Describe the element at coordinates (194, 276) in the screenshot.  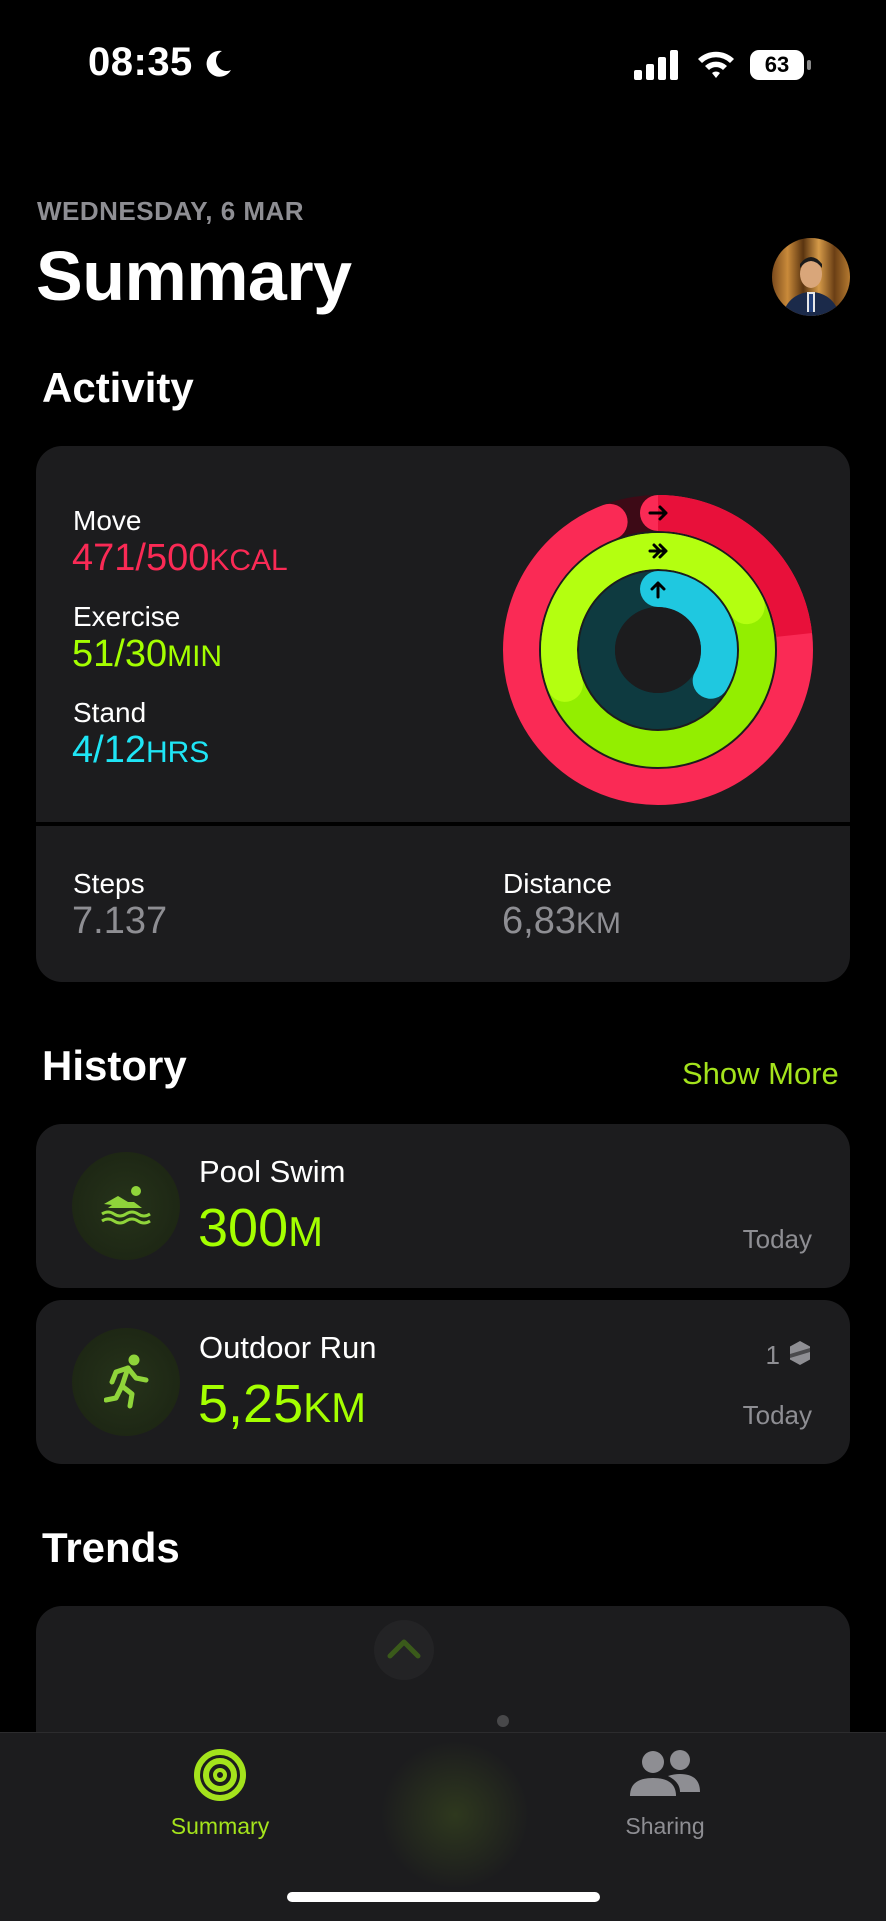
I see `page-title: Summary` at that location.